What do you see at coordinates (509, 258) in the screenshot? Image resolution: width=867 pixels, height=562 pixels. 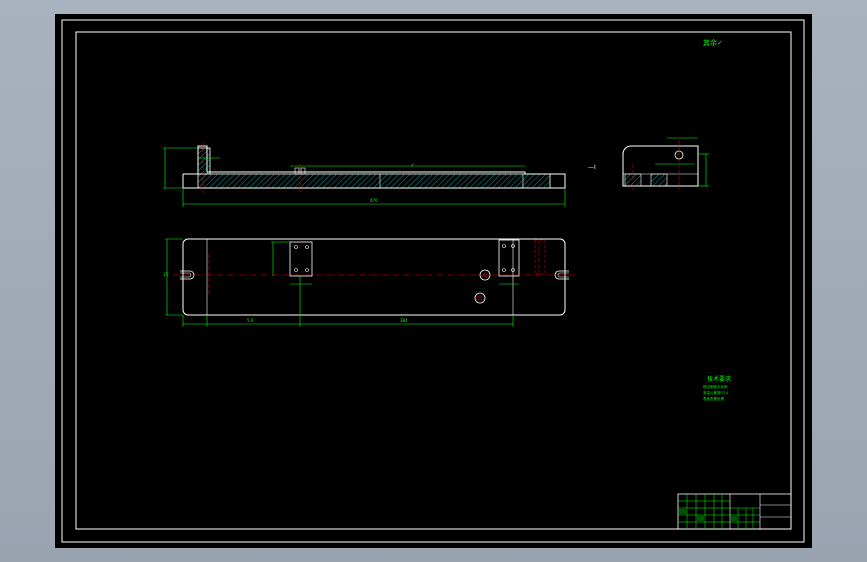 I see `plan-block-right` at bounding box center [509, 258].